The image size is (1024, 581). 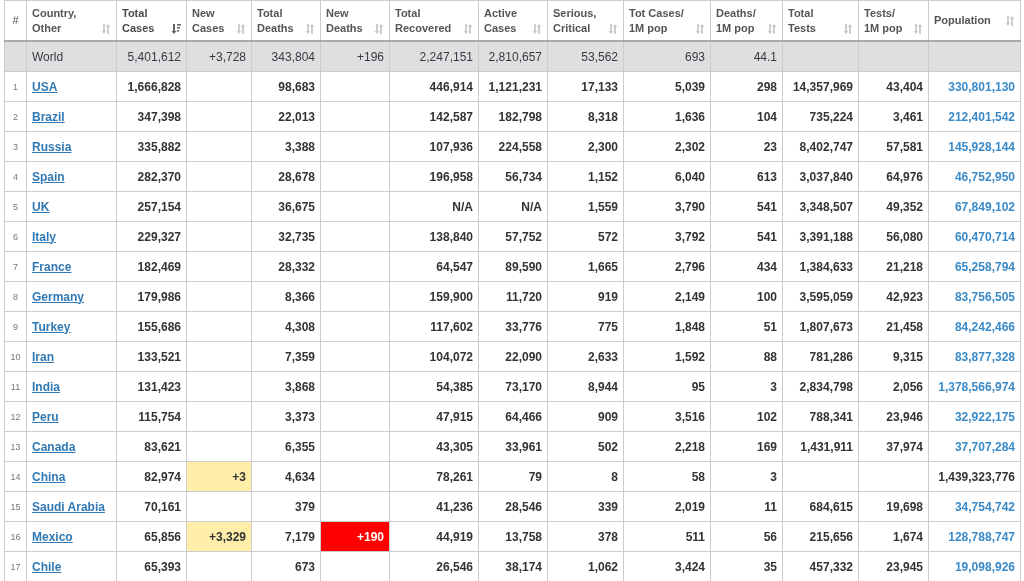 I want to click on table-cell: 1,636, so click(x=689, y=116).